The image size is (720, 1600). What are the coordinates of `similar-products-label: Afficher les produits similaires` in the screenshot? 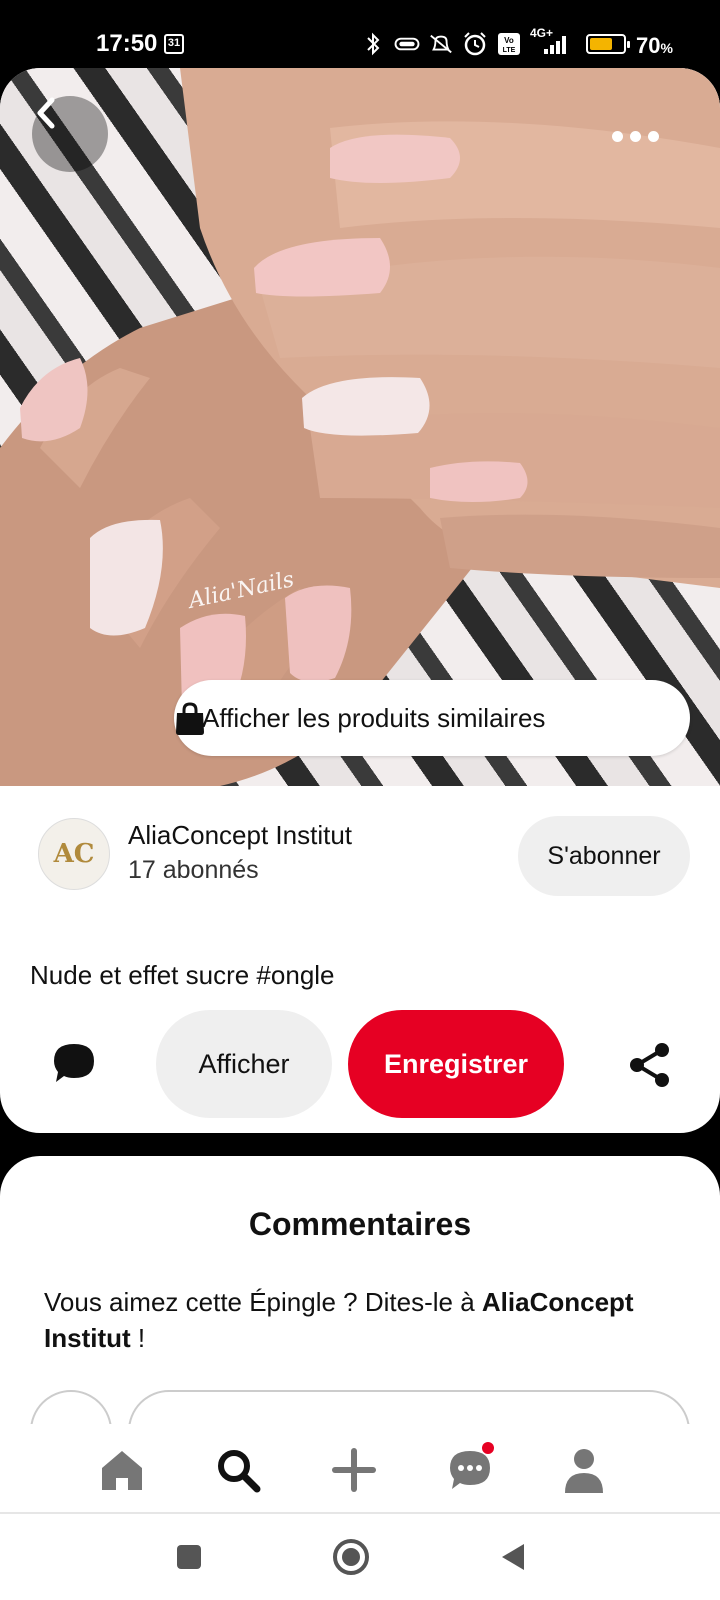 It's located at (374, 717).